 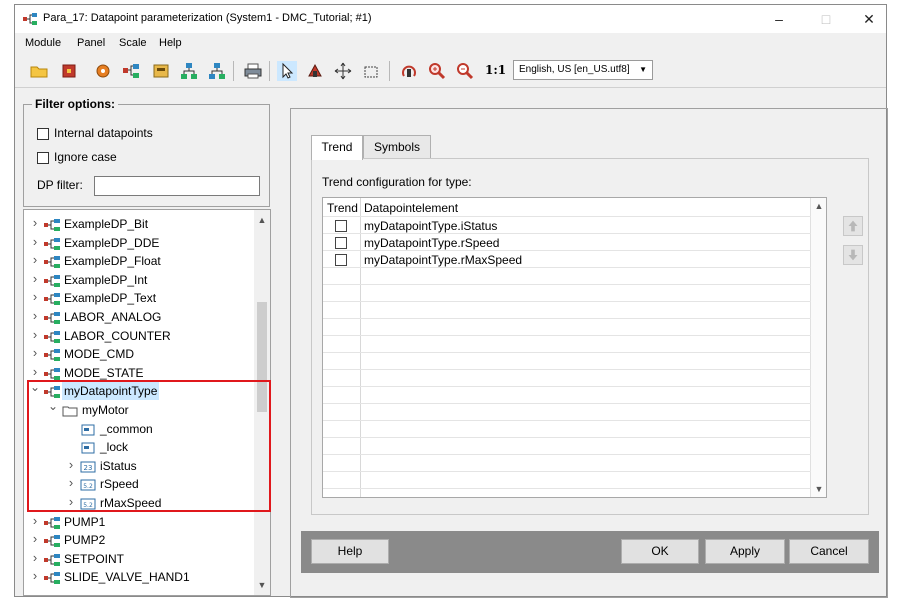 I want to click on minimize-button: –, so click(x=779, y=19).